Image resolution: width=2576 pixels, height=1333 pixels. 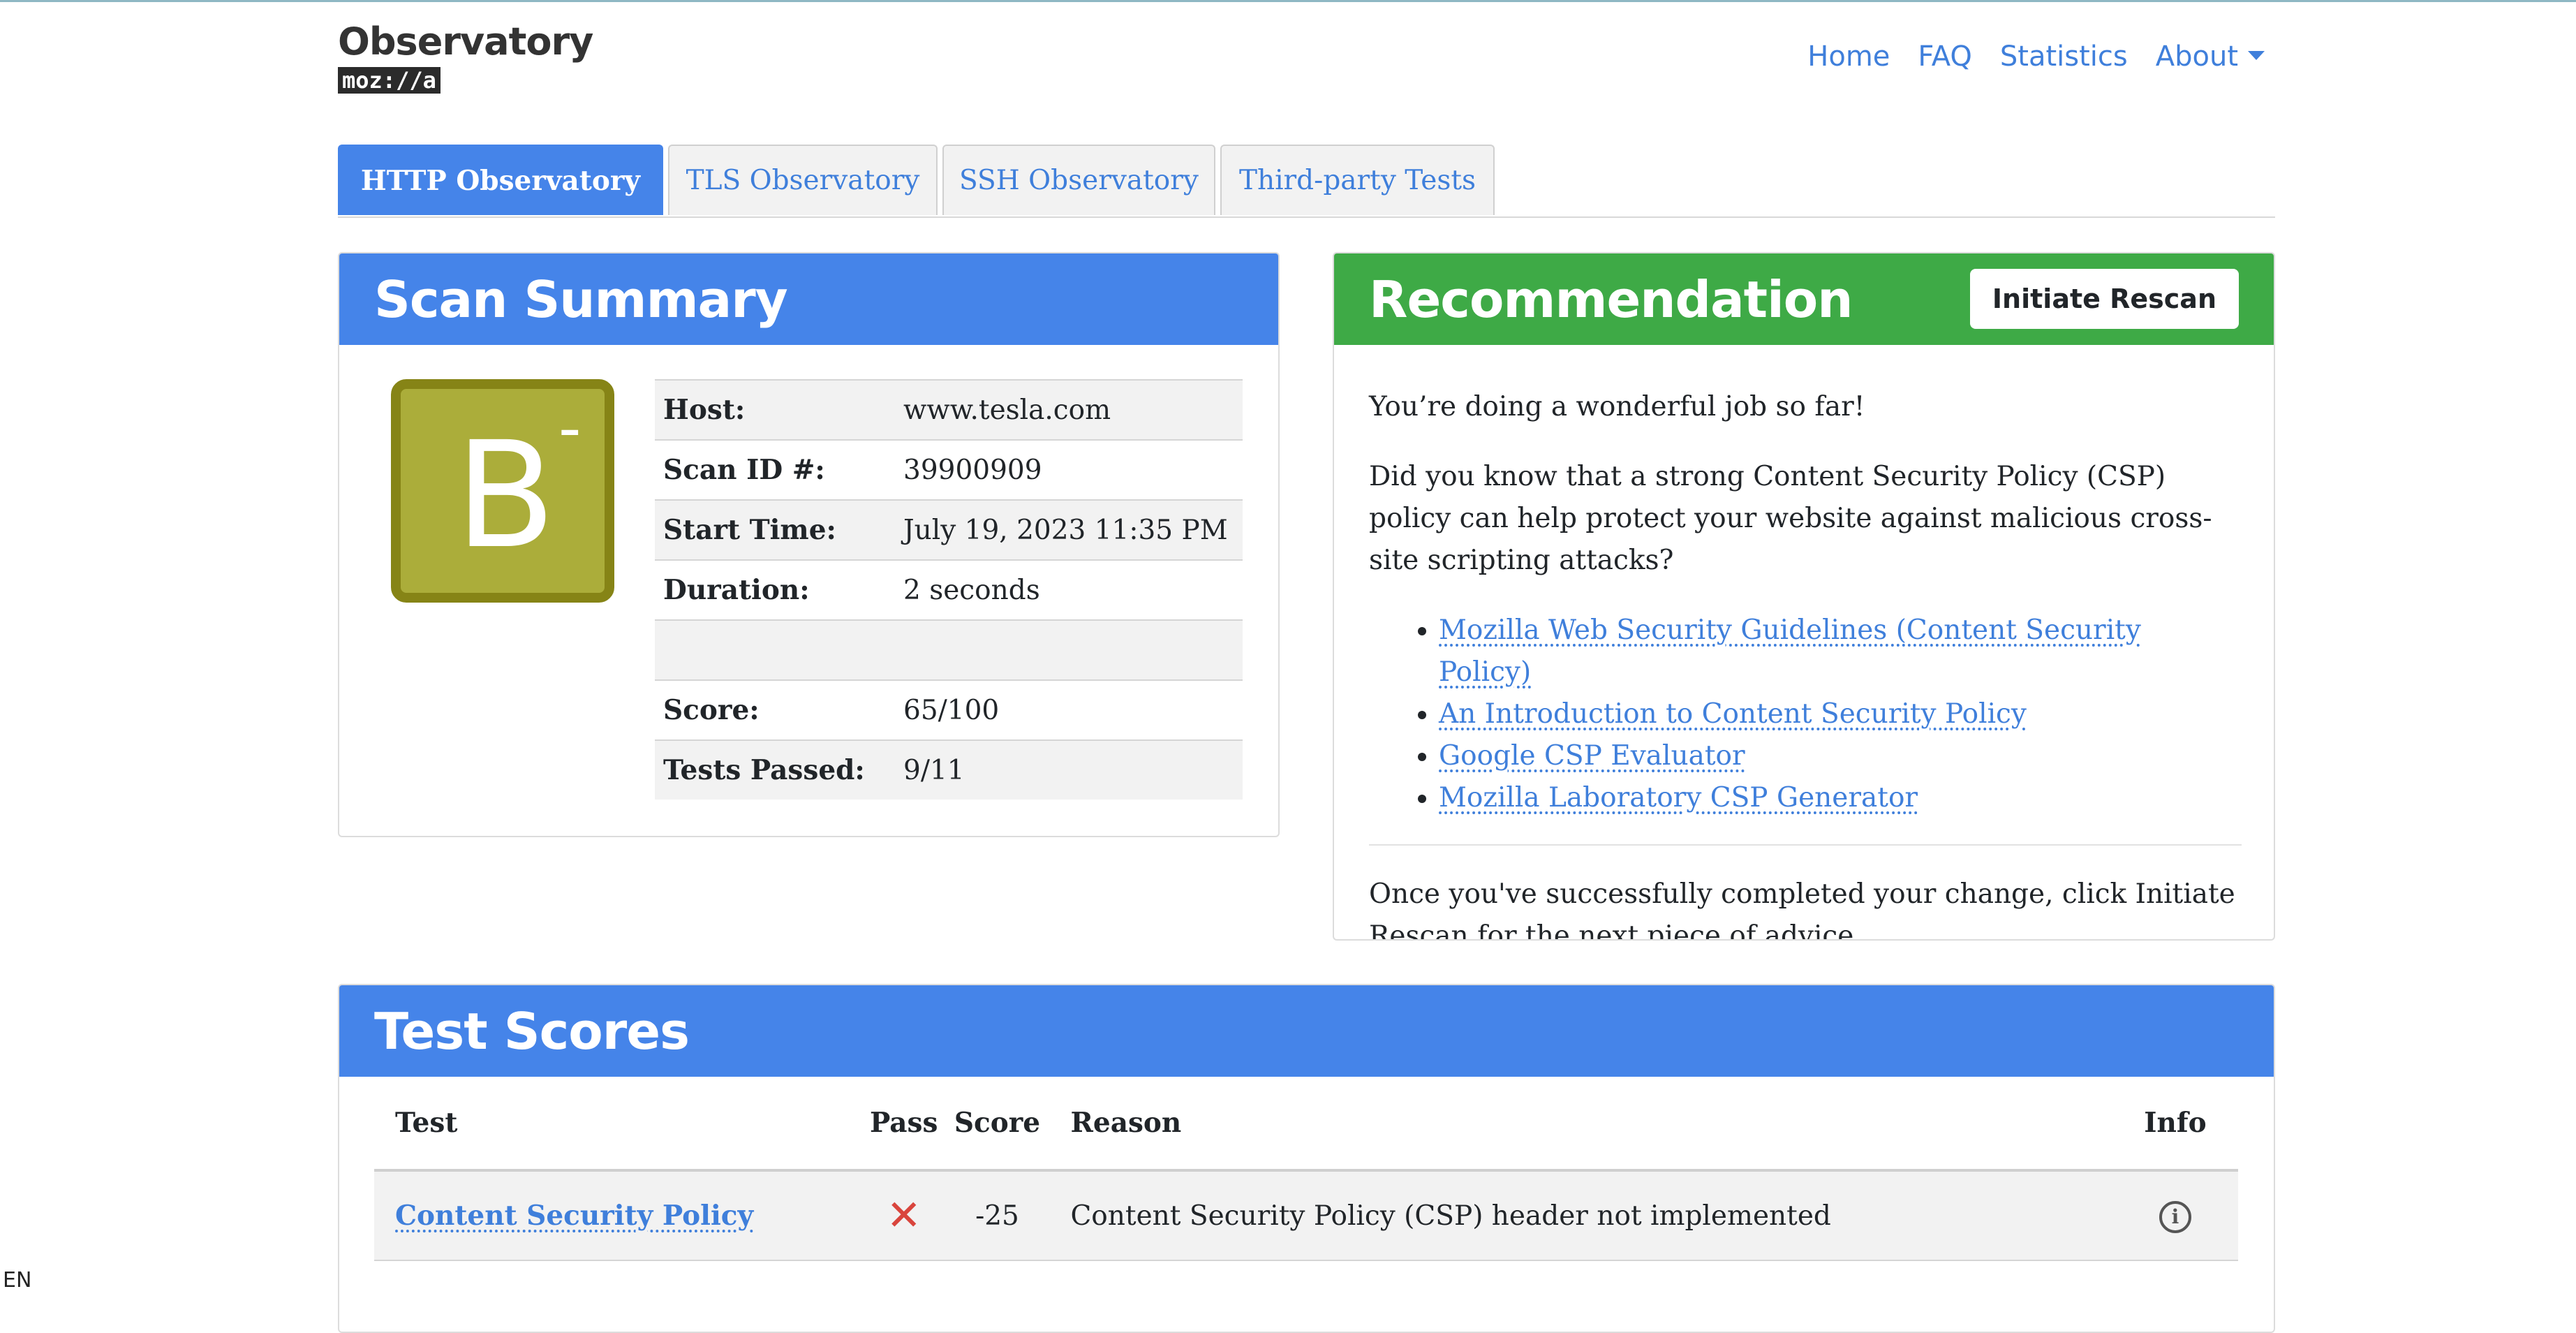 What do you see at coordinates (775, 589) in the screenshot?
I see `summary-key: Duration:` at bounding box center [775, 589].